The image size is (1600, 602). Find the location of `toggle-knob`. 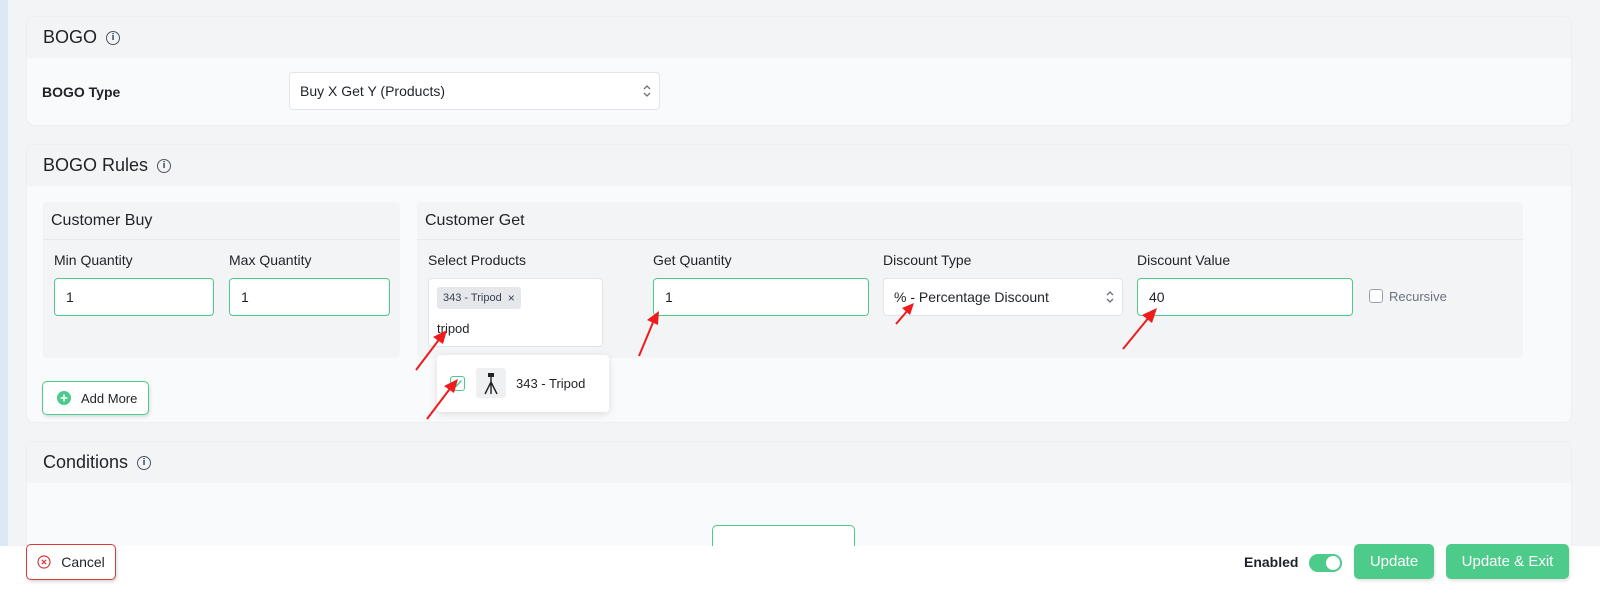

toggle-knob is located at coordinates (1333, 563).